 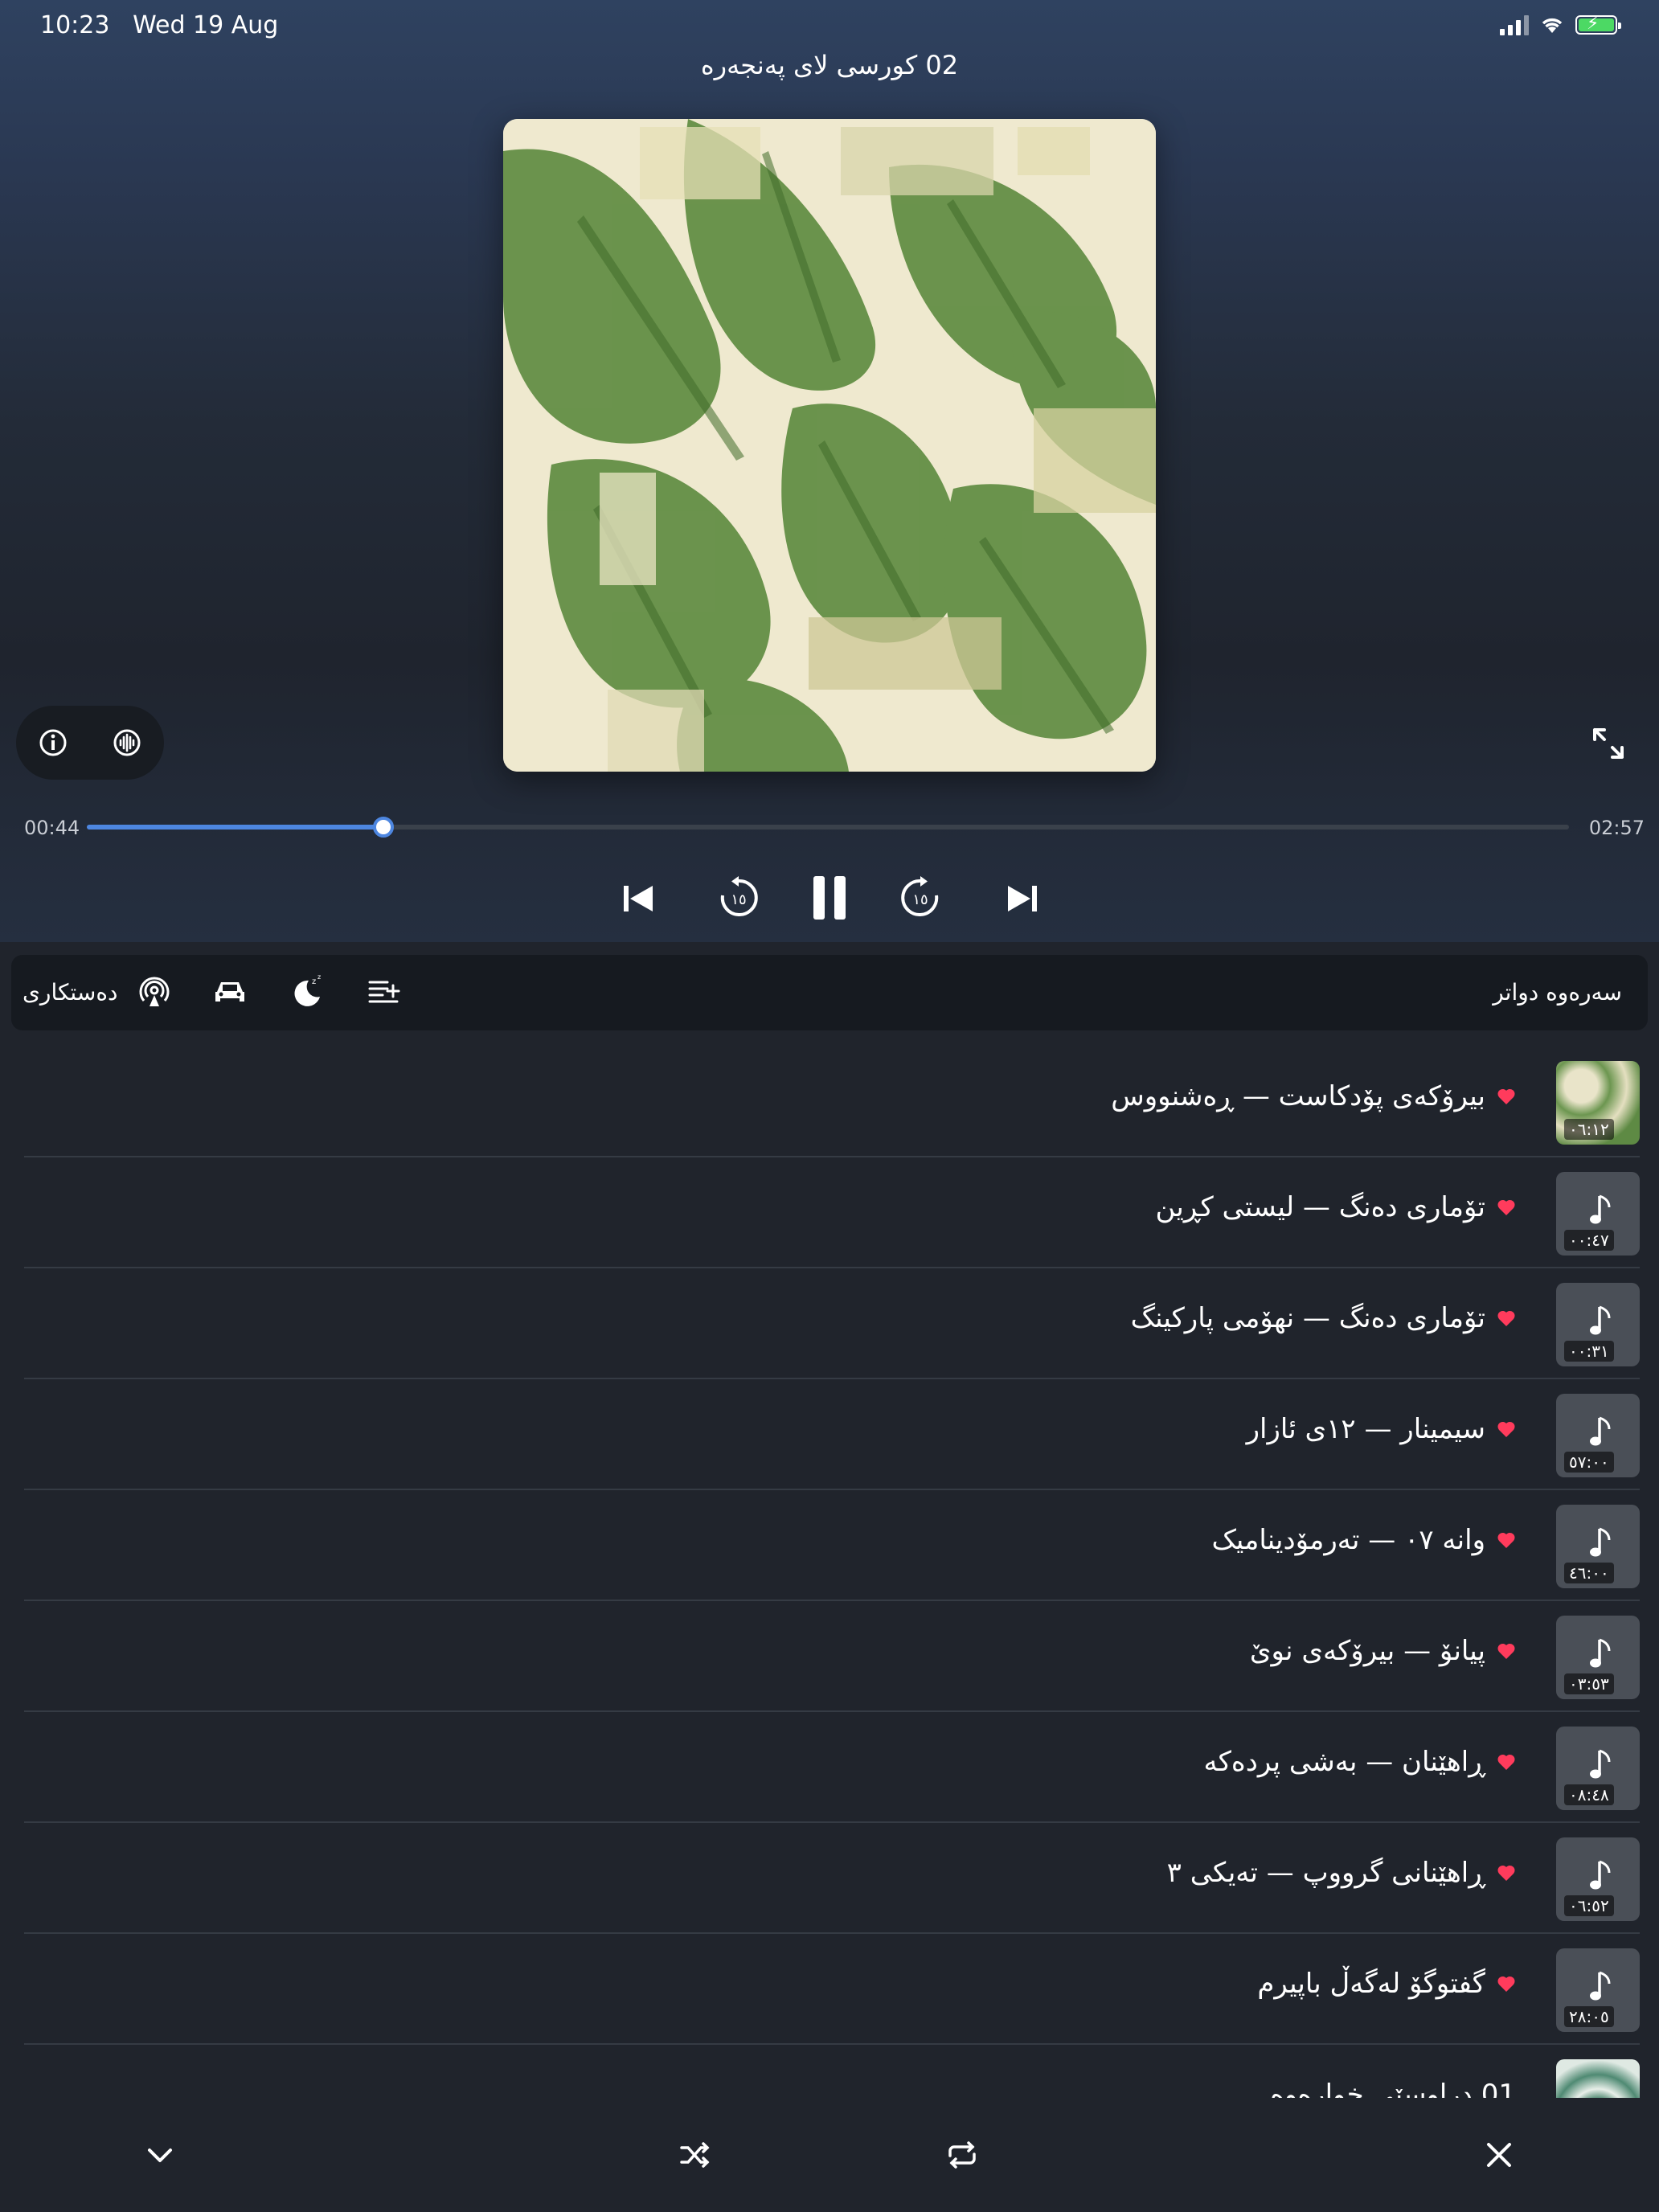 I want to click on queue-row-text: پیانۆ — بیرۆکەی نوێ, so click(x=1367, y=1651).